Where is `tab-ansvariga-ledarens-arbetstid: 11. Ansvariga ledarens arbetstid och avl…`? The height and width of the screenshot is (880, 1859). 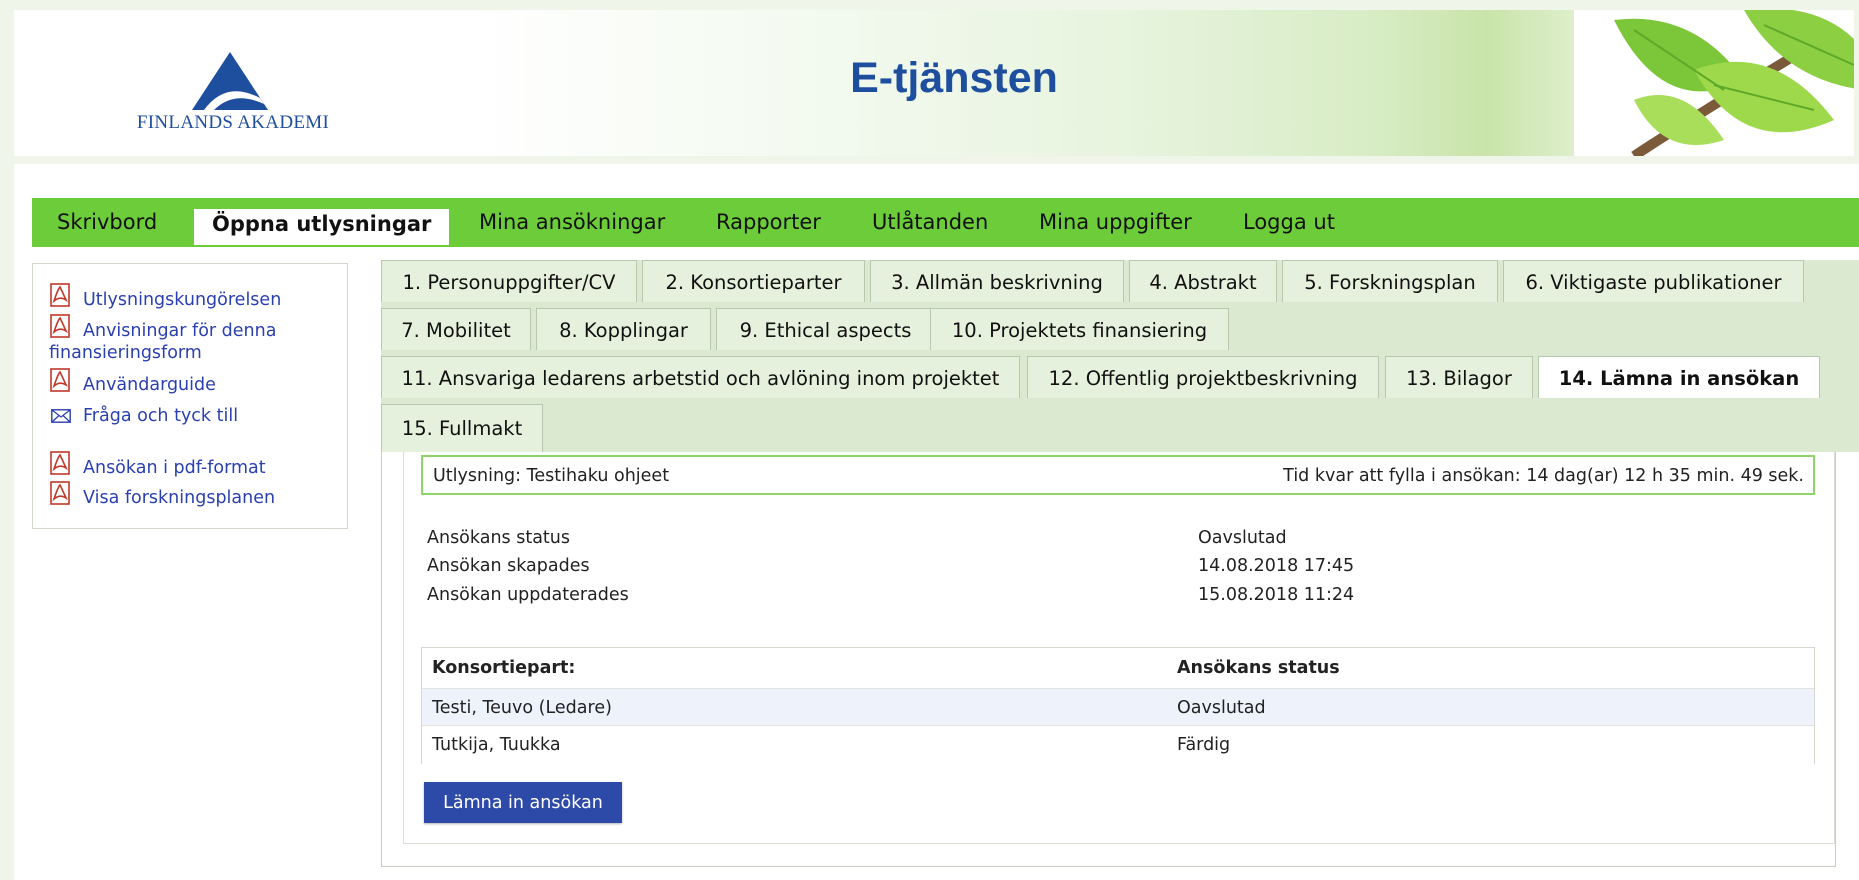 tab-ansvariga-ledarens-arbetstid: 11. Ansvariga ledarens arbetstid och avl… is located at coordinates (700, 377).